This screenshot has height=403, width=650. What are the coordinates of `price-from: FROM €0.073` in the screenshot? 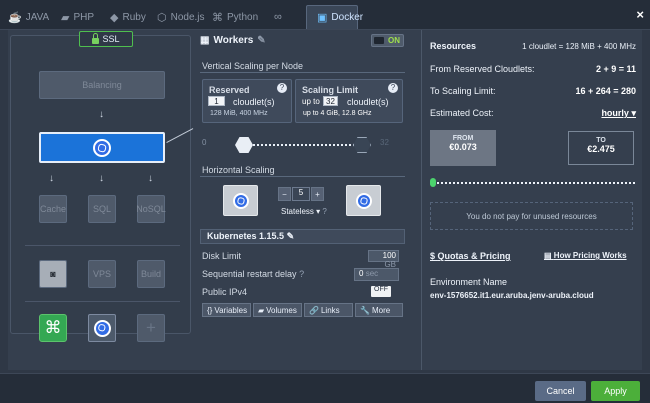 It's located at (463, 148).